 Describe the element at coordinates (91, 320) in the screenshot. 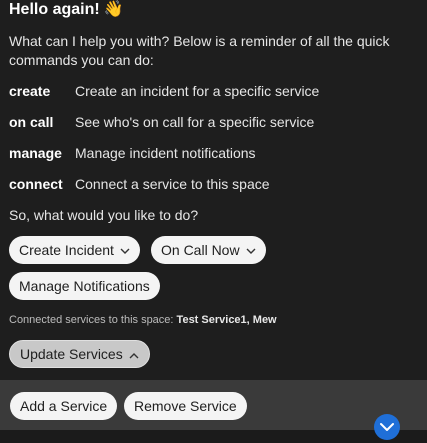

I see `connected-label: Connected services to this space:` at that location.